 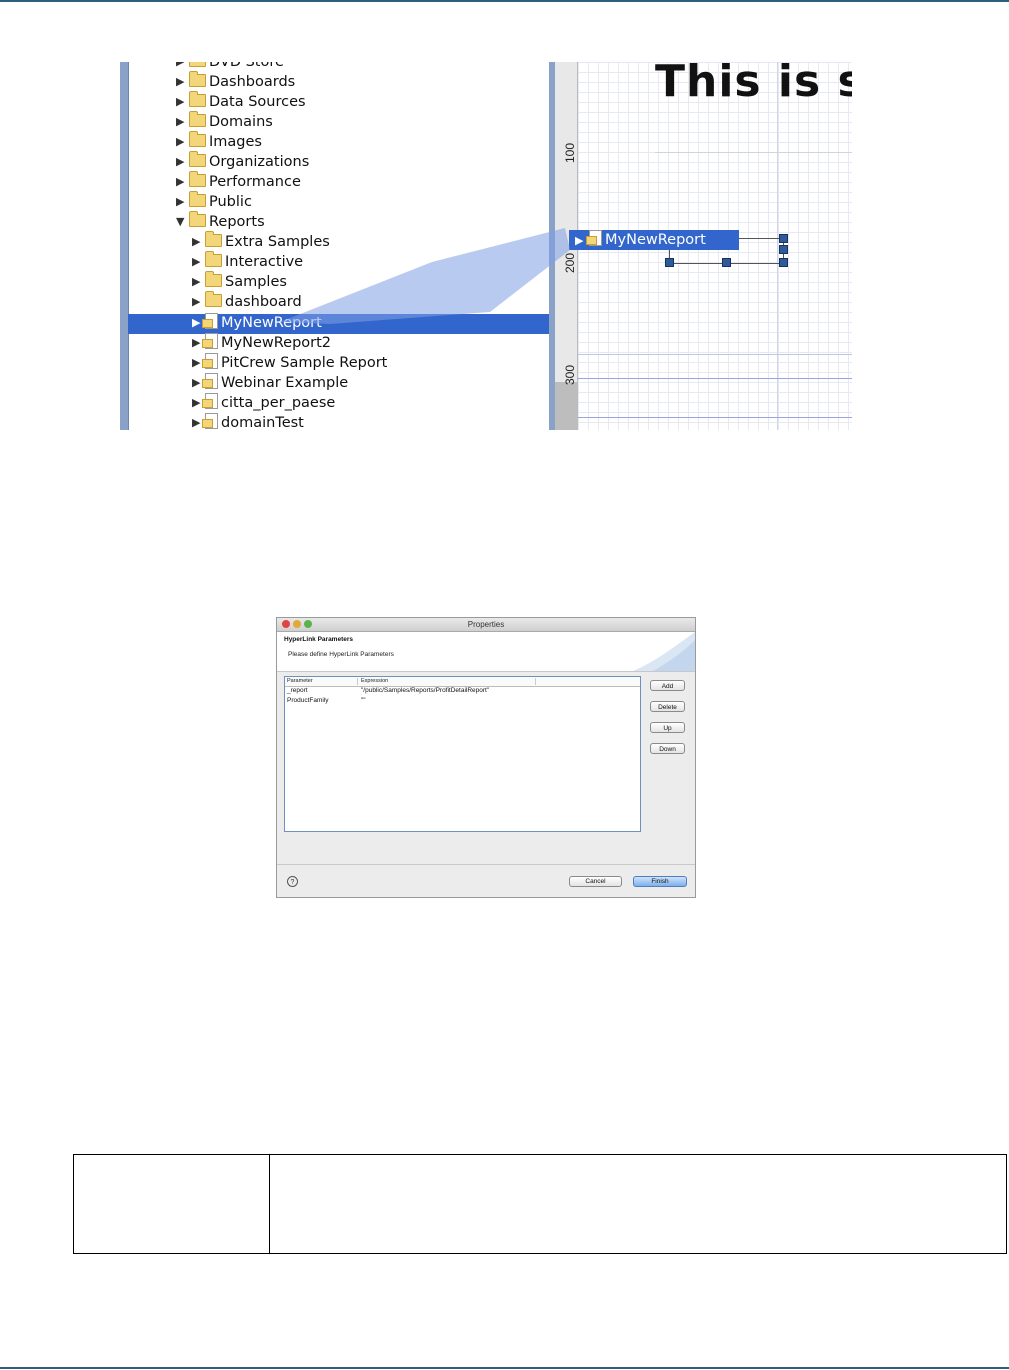 I want to click on tree-item-label: DVD Store, so click(x=246, y=66).